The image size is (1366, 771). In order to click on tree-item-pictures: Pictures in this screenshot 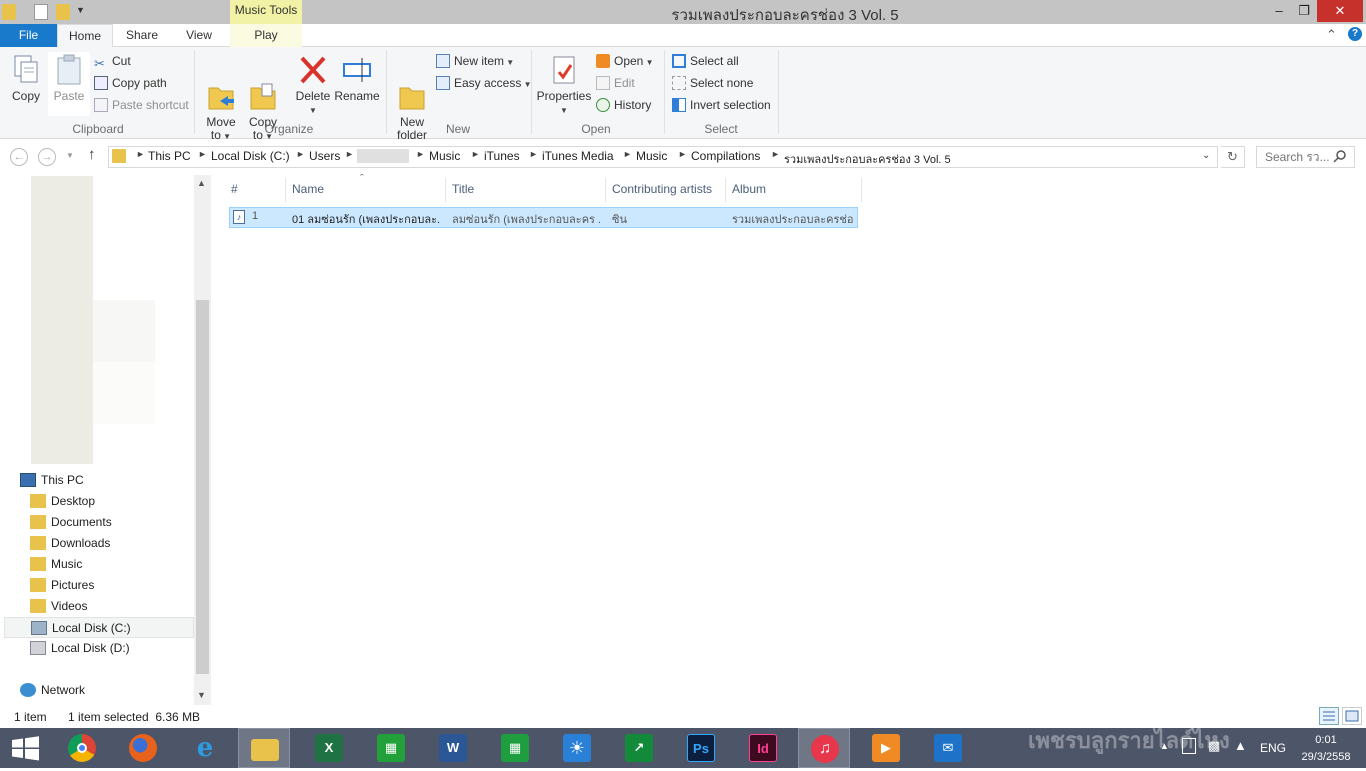, I will do `click(112, 585)`.